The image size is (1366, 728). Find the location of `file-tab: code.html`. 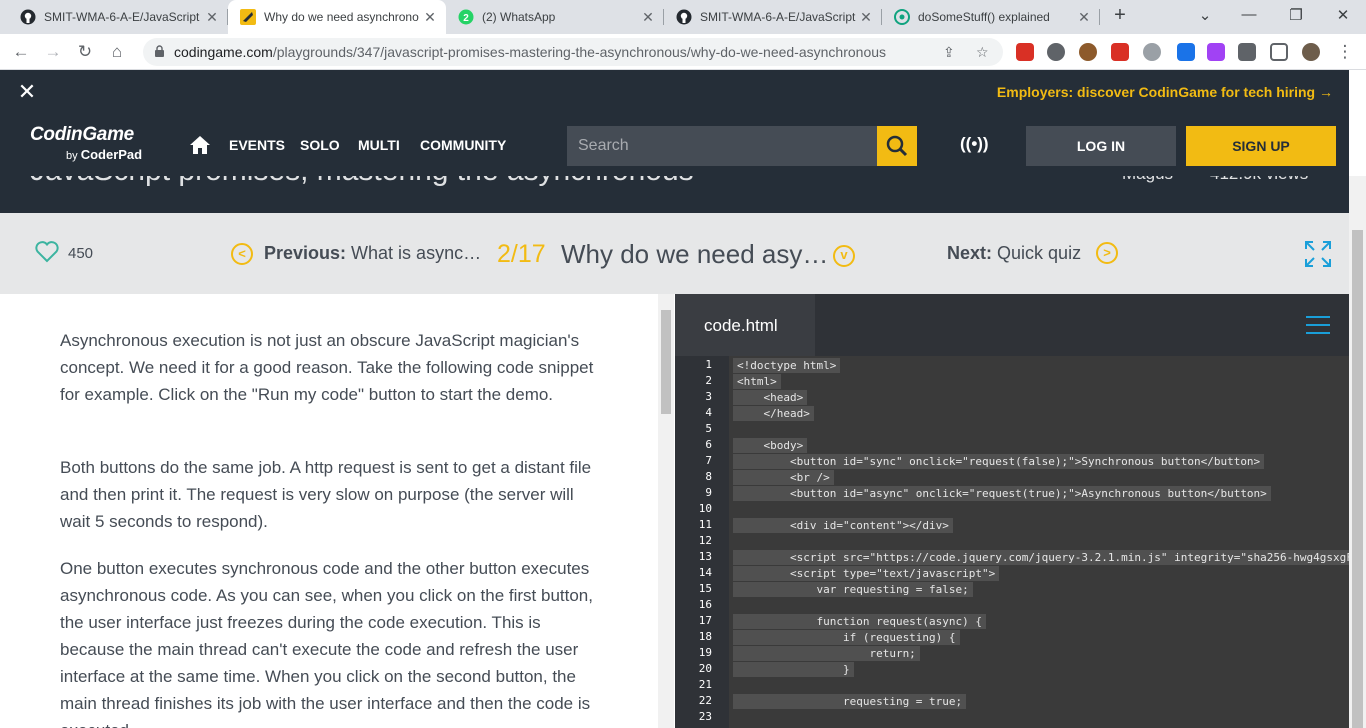

file-tab: code.html is located at coordinates (745, 325).